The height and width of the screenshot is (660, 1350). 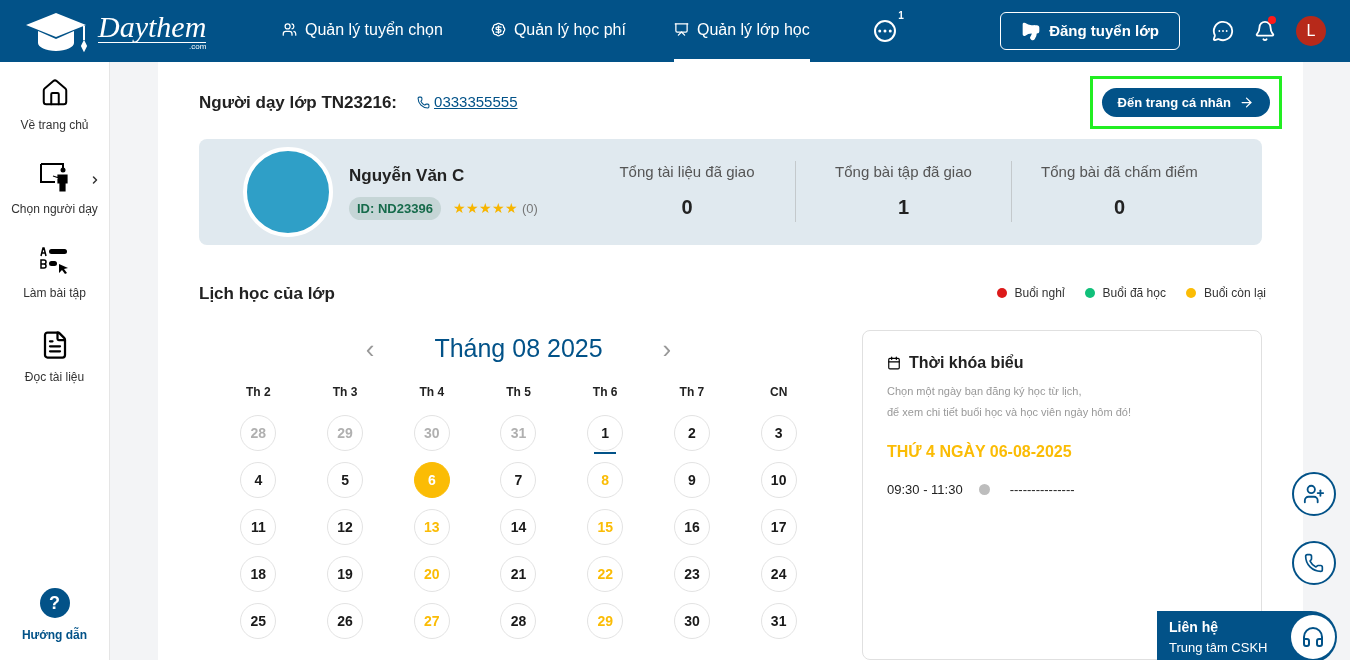 What do you see at coordinates (1119, 172) in the screenshot?
I see `stat-label: Tổng bài đã chấm điểm` at bounding box center [1119, 172].